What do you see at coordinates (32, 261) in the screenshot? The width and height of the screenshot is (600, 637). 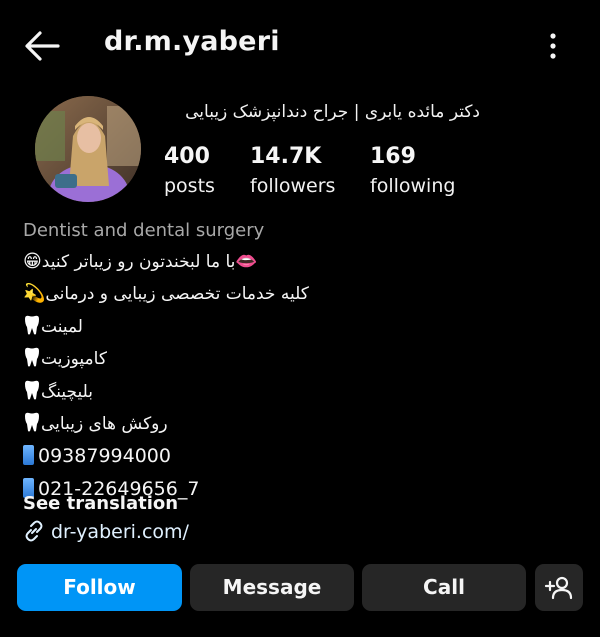 I see `grin-emoji: 😁` at bounding box center [32, 261].